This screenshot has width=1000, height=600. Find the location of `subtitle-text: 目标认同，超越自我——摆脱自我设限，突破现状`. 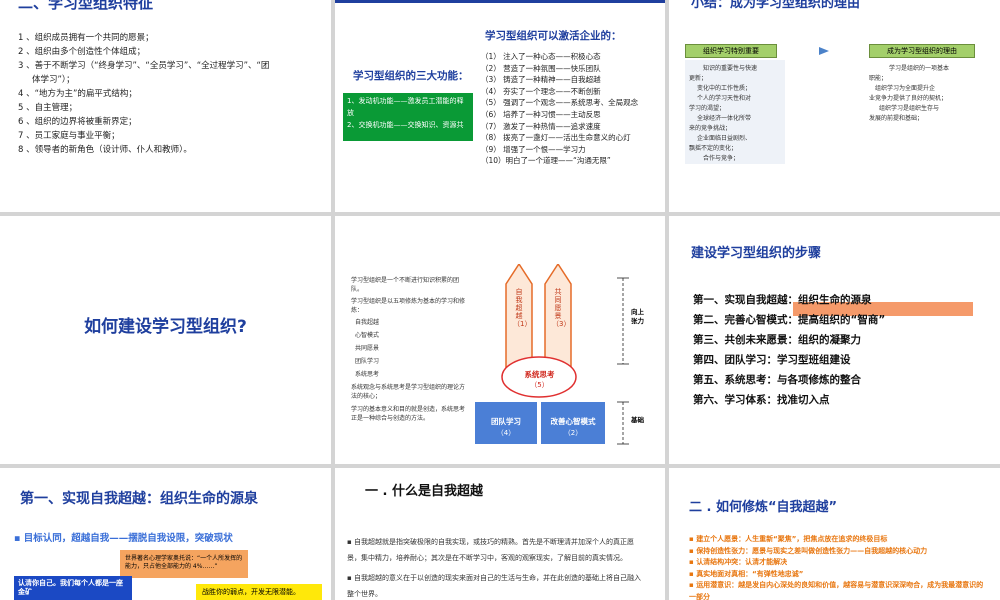

subtitle-text: 目标认同，超越自我——摆脱自我设限，突破现状 is located at coordinates (128, 538).